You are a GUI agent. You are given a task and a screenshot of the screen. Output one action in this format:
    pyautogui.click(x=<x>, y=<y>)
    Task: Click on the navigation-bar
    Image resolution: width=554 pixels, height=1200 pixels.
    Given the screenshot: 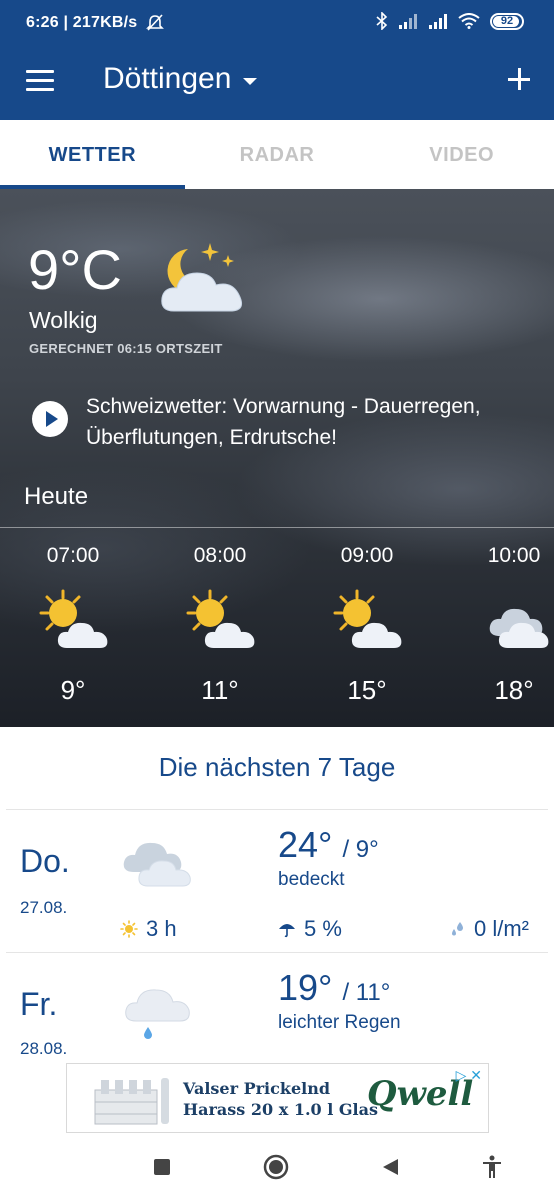 What is the action you would take?
    pyautogui.click(x=277, y=1166)
    